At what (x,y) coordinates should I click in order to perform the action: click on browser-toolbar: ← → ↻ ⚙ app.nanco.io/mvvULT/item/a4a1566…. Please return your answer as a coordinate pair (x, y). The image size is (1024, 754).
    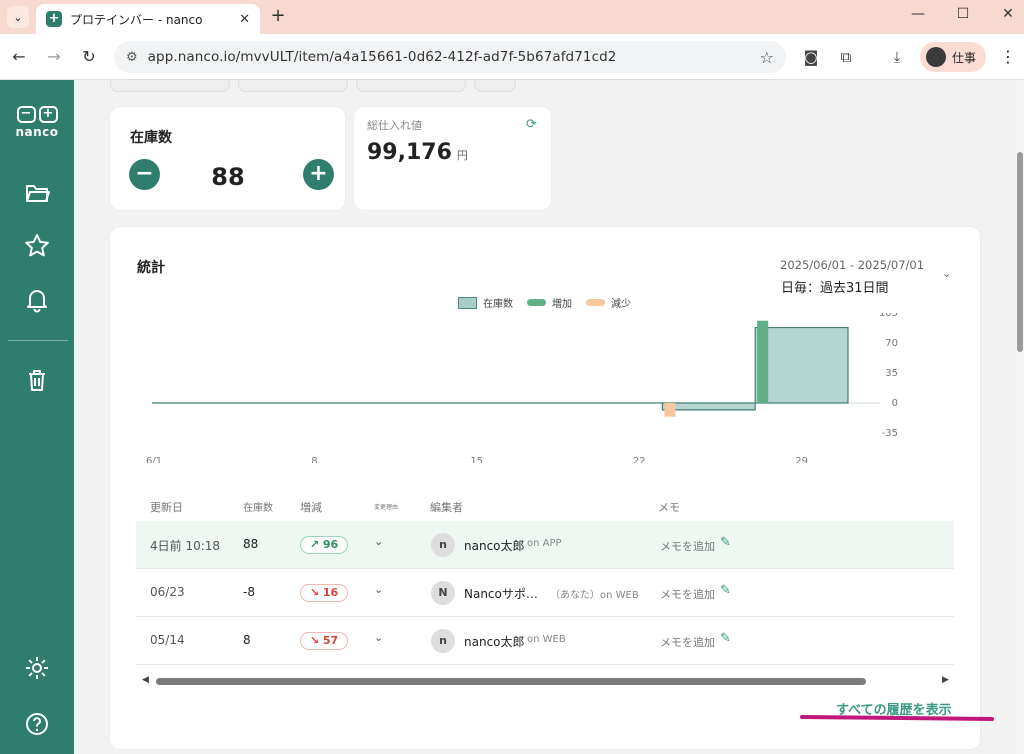
    Looking at the image, I should click on (512, 57).